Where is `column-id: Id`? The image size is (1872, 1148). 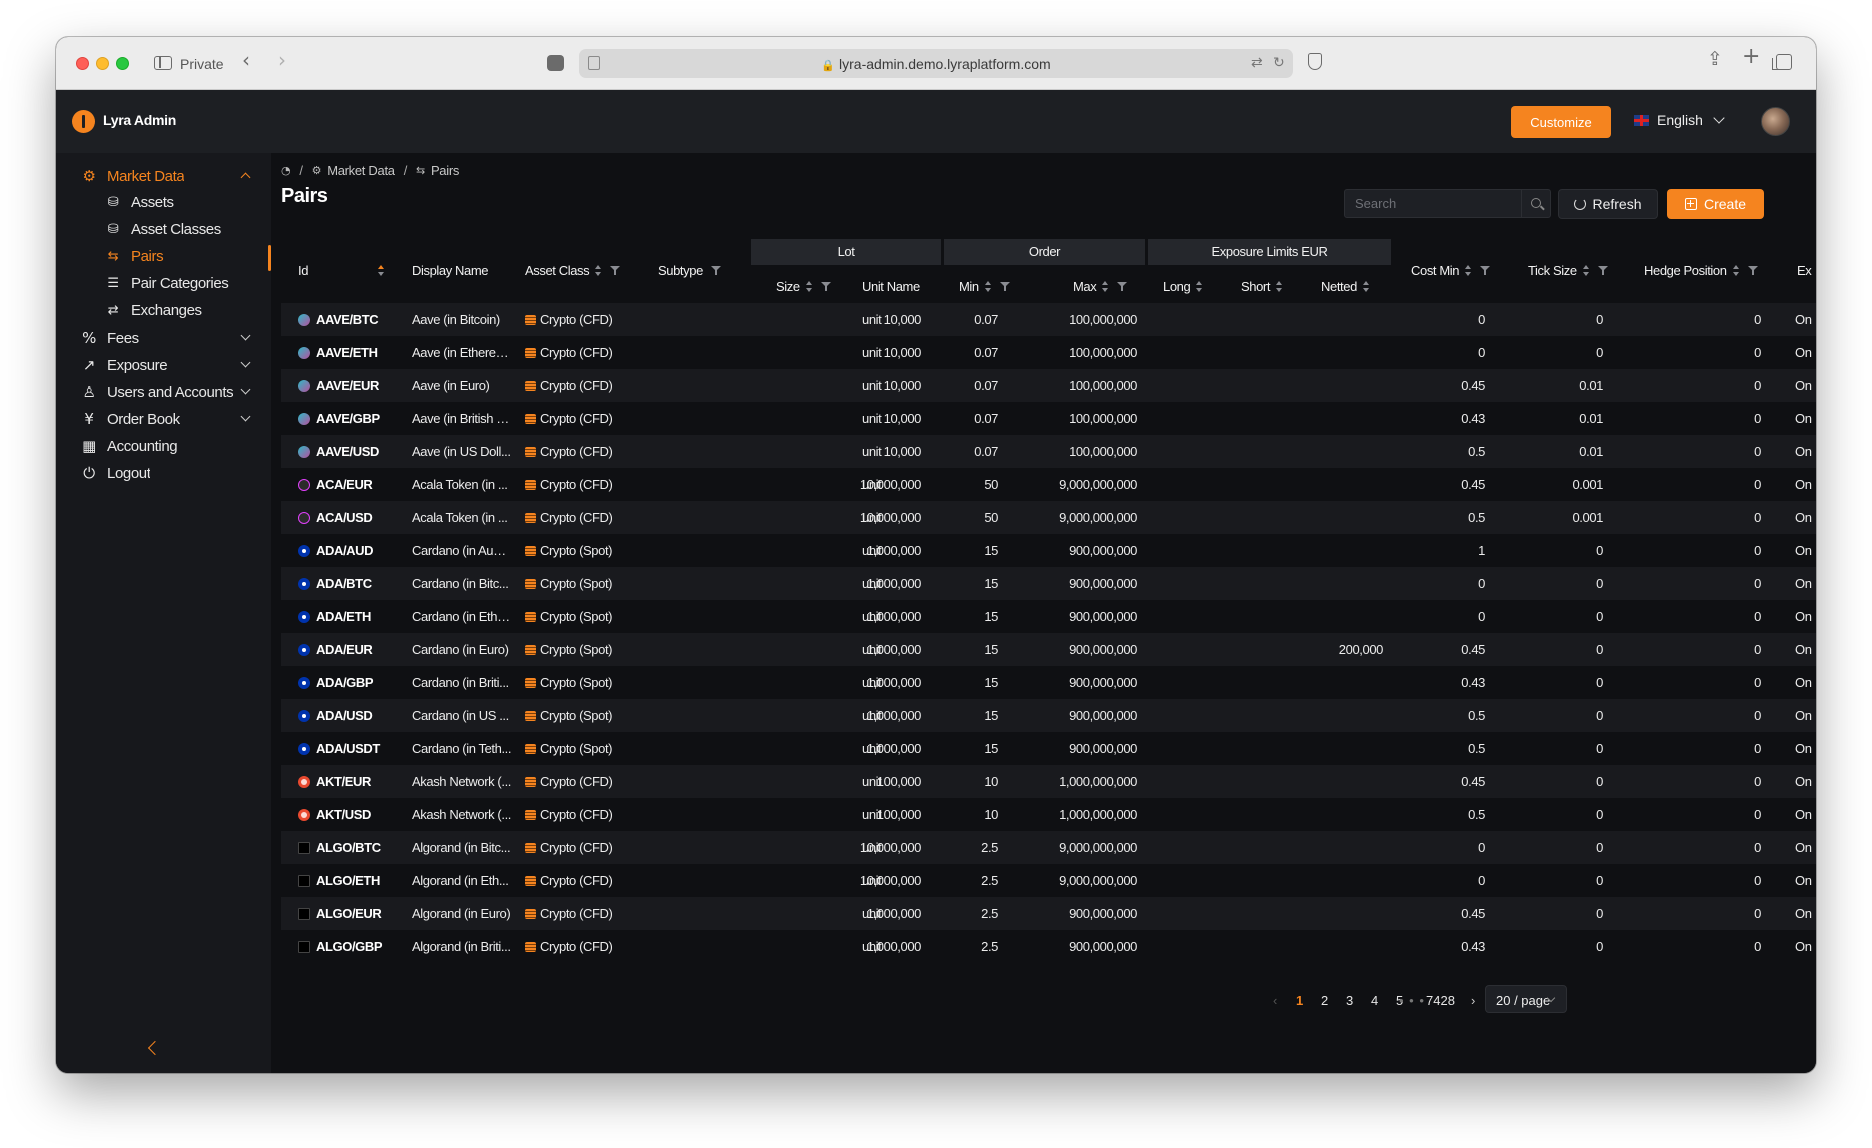
column-id: Id is located at coordinates (341, 270).